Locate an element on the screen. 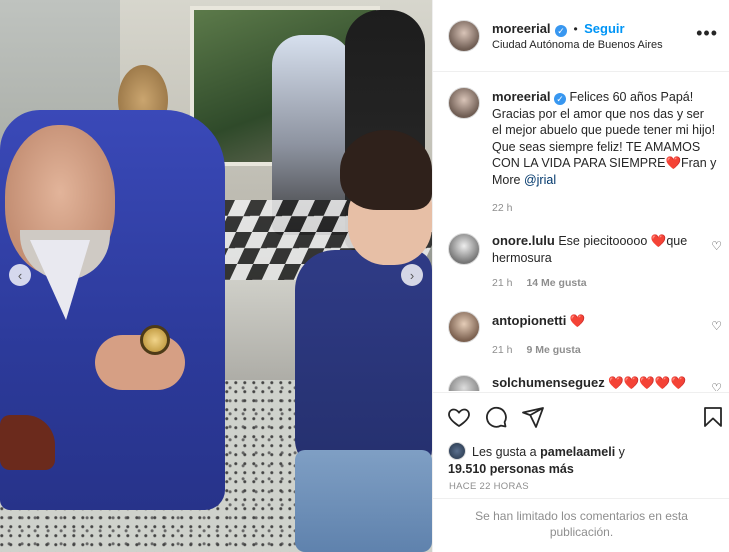  caption-time: 22 h is located at coordinates (502, 208).